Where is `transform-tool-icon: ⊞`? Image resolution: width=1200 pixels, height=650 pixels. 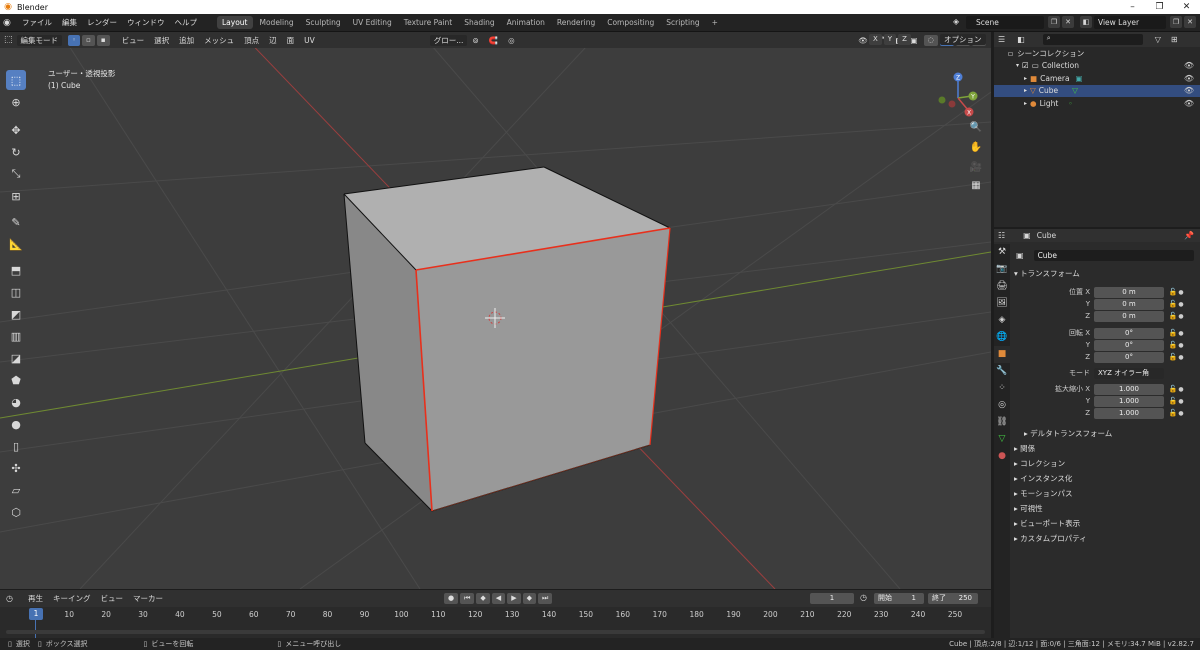 transform-tool-icon: ⊞ is located at coordinates (16, 196).